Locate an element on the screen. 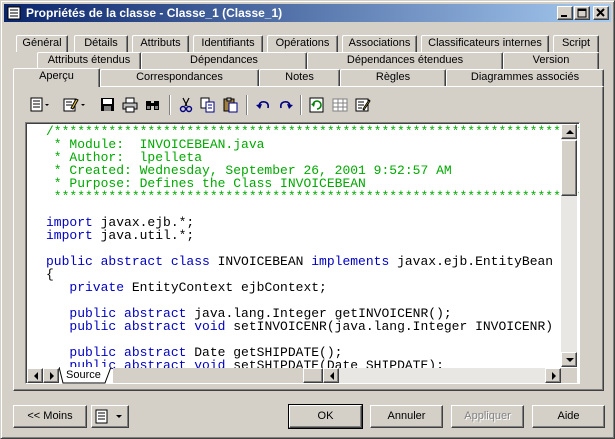  copy-icon is located at coordinates (207, 105).